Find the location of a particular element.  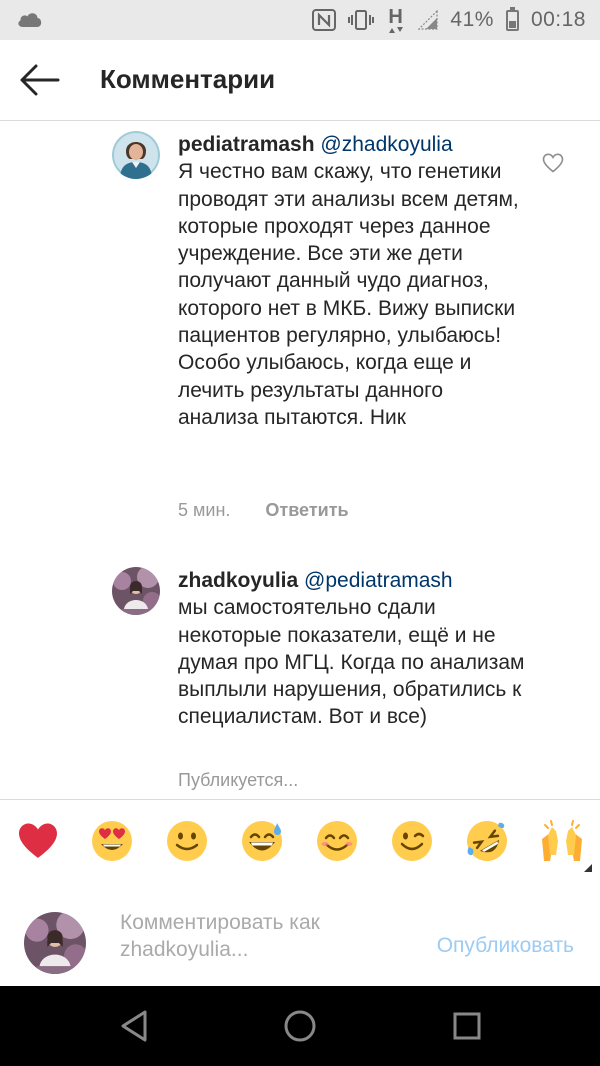

slightly-smiling-icon is located at coordinates (187, 841).